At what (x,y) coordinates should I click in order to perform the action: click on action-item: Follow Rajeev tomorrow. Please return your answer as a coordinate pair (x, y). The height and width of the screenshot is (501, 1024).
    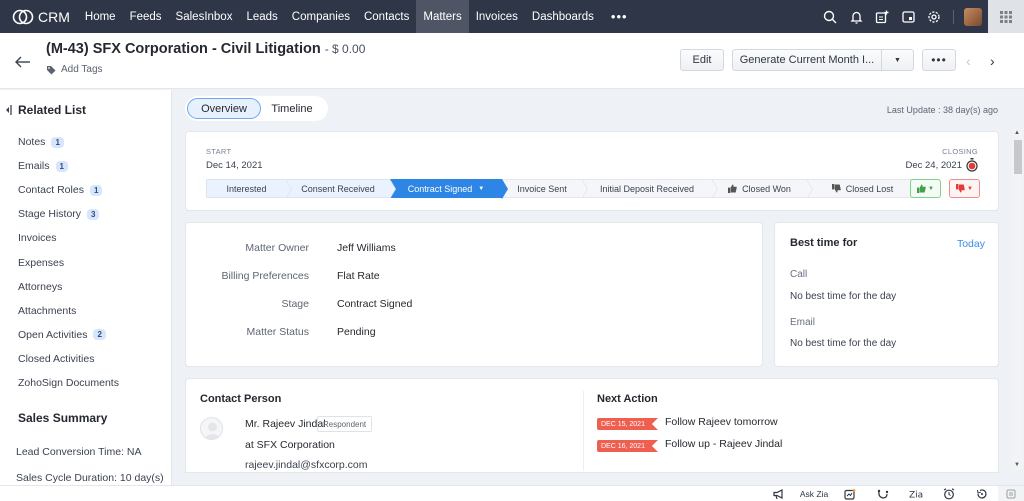
    Looking at the image, I should click on (721, 422).